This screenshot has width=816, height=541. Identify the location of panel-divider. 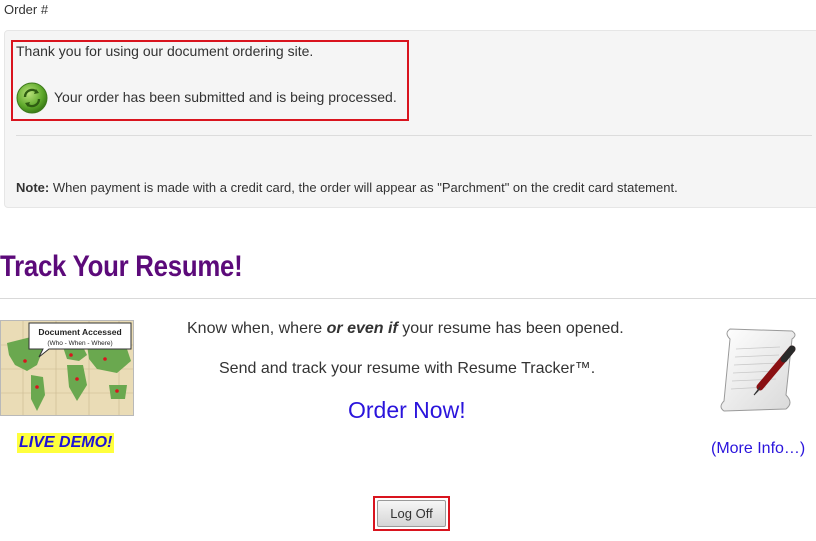
(414, 135).